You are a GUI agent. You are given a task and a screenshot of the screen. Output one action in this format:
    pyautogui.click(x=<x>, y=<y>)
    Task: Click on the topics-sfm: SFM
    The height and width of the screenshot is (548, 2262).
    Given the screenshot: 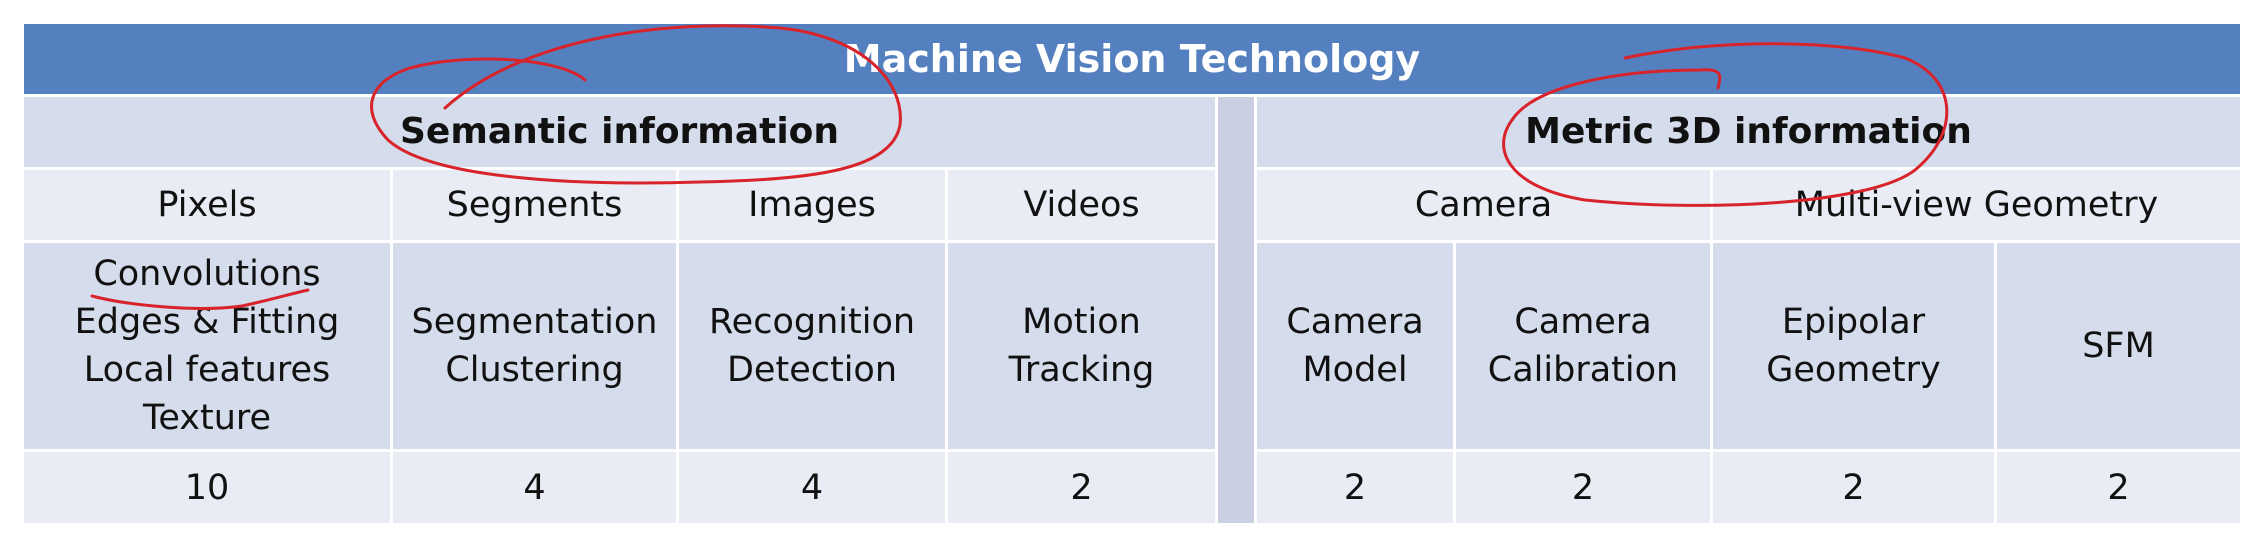 What is the action you would take?
    pyautogui.click(x=2118, y=346)
    